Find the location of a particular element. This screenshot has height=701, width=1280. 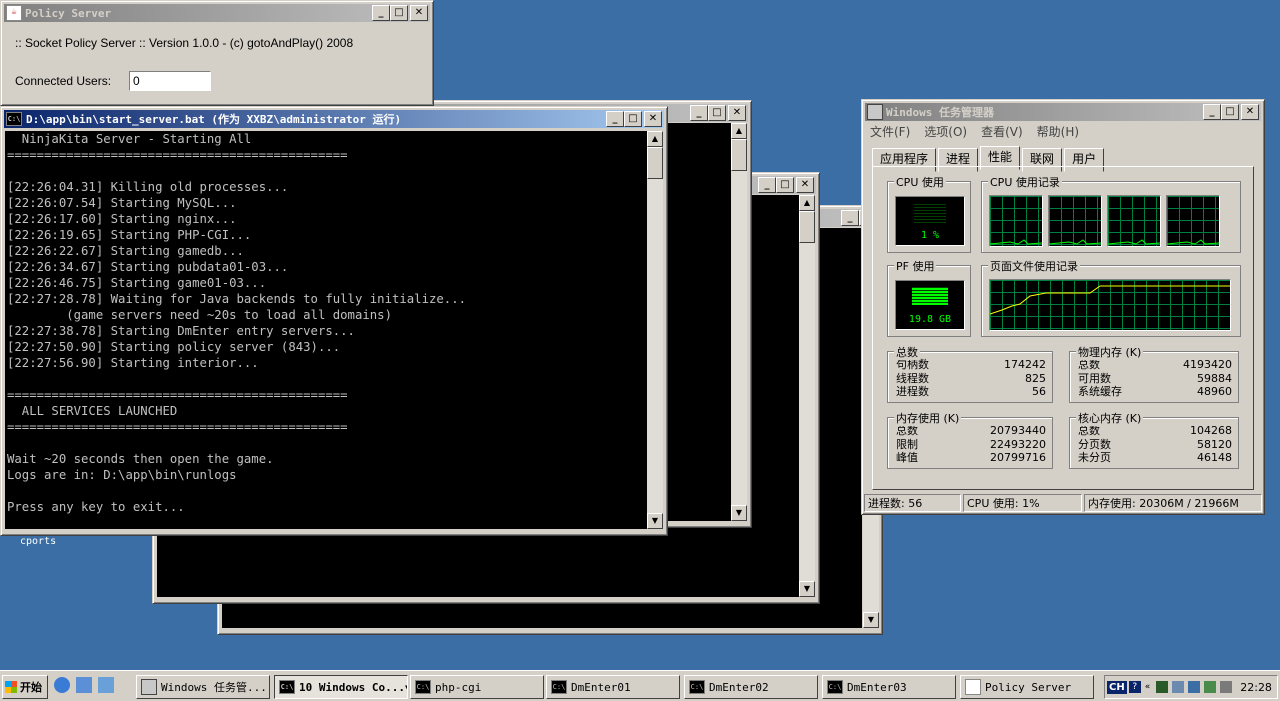

group-title: 核心内存 (K) is located at coordinates (1110, 418).